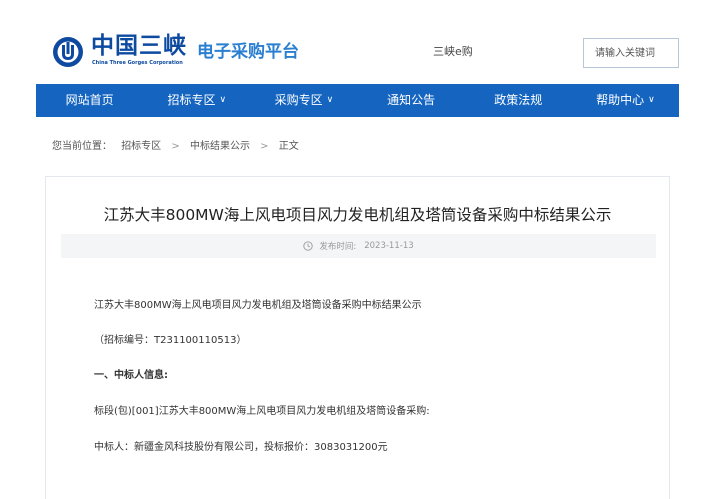 Image resolution: width=706 pixels, height=499 pixels. I want to click on search-box, so click(631, 53).